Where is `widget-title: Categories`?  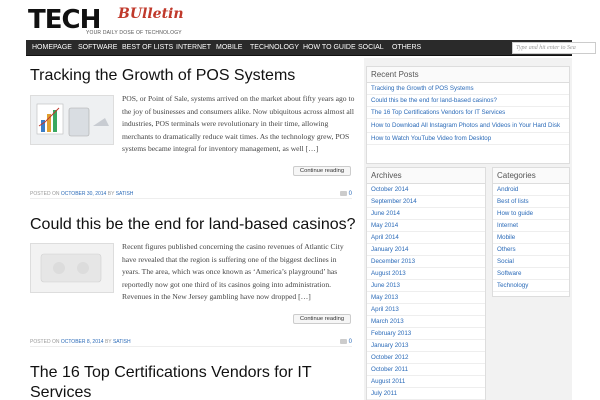
widget-title: Categories is located at coordinates (531, 176).